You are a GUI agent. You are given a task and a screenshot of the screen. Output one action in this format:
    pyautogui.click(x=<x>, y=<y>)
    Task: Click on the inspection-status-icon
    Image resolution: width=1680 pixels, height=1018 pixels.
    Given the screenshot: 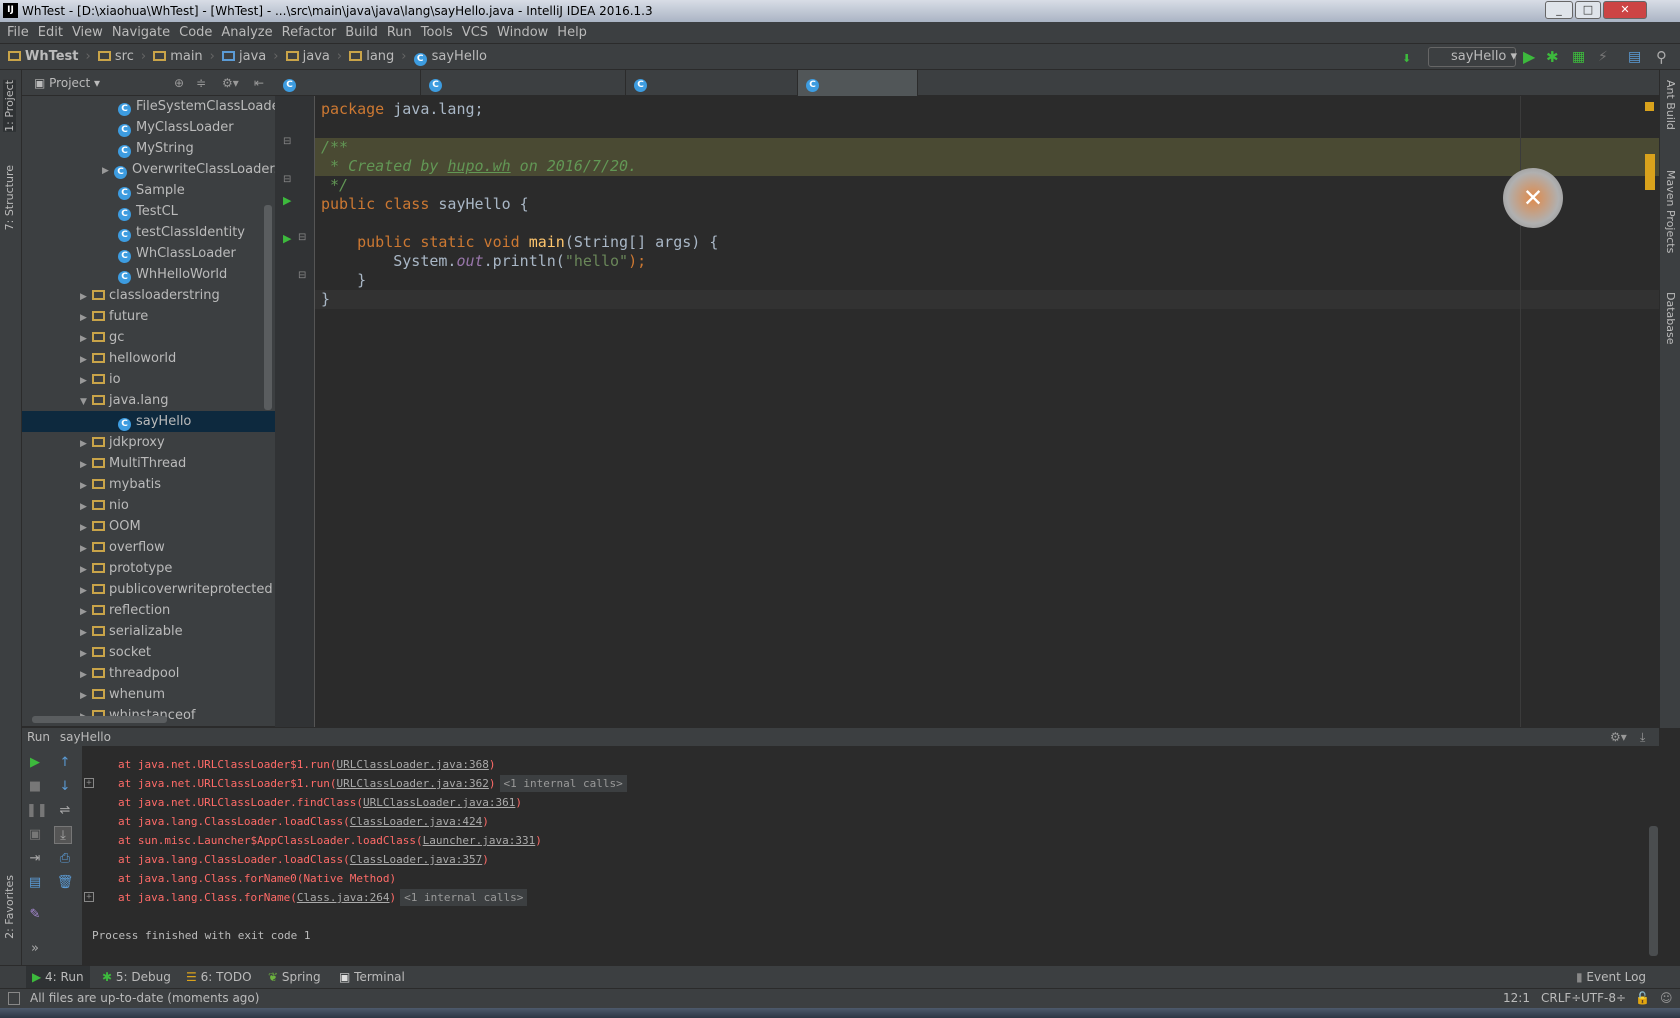 What is the action you would take?
    pyautogui.click(x=1649, y=106)
    